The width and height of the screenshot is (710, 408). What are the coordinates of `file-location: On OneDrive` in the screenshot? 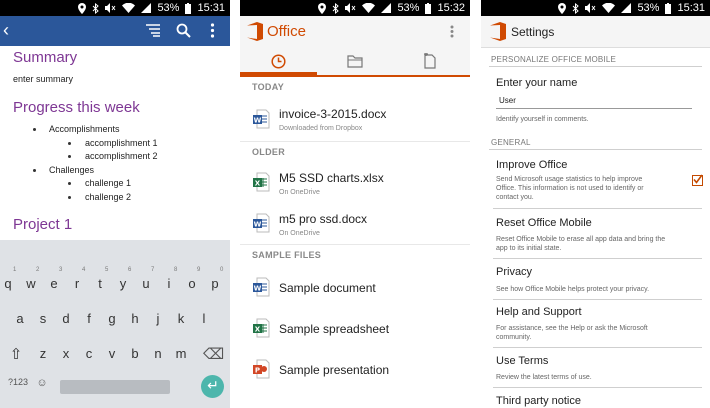 It's located at (299, 192).